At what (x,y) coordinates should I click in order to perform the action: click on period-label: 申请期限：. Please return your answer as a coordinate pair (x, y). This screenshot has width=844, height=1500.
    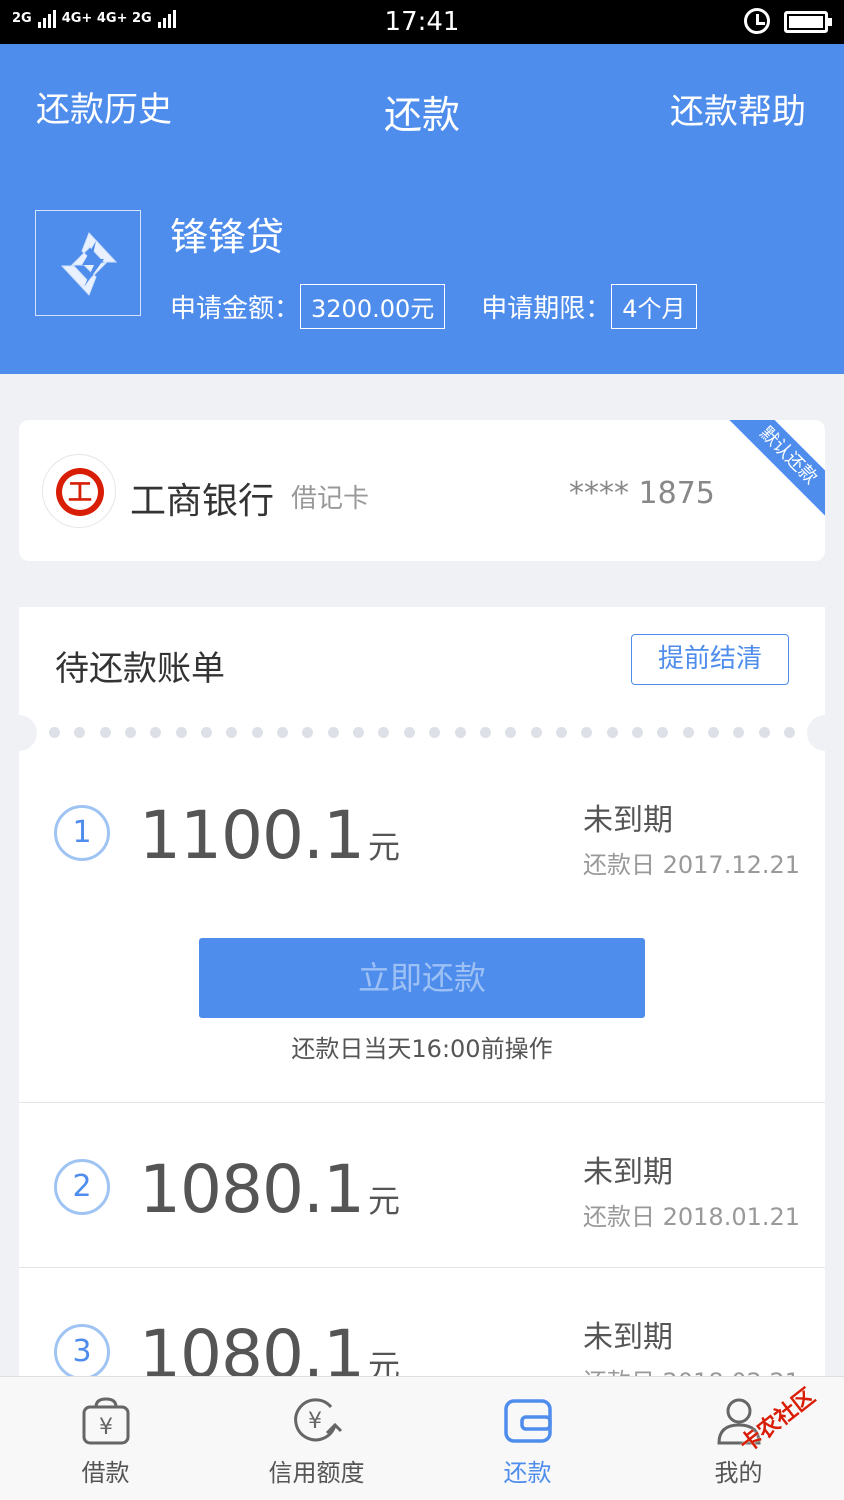
    Looking at the image, I should click on (546, 309).